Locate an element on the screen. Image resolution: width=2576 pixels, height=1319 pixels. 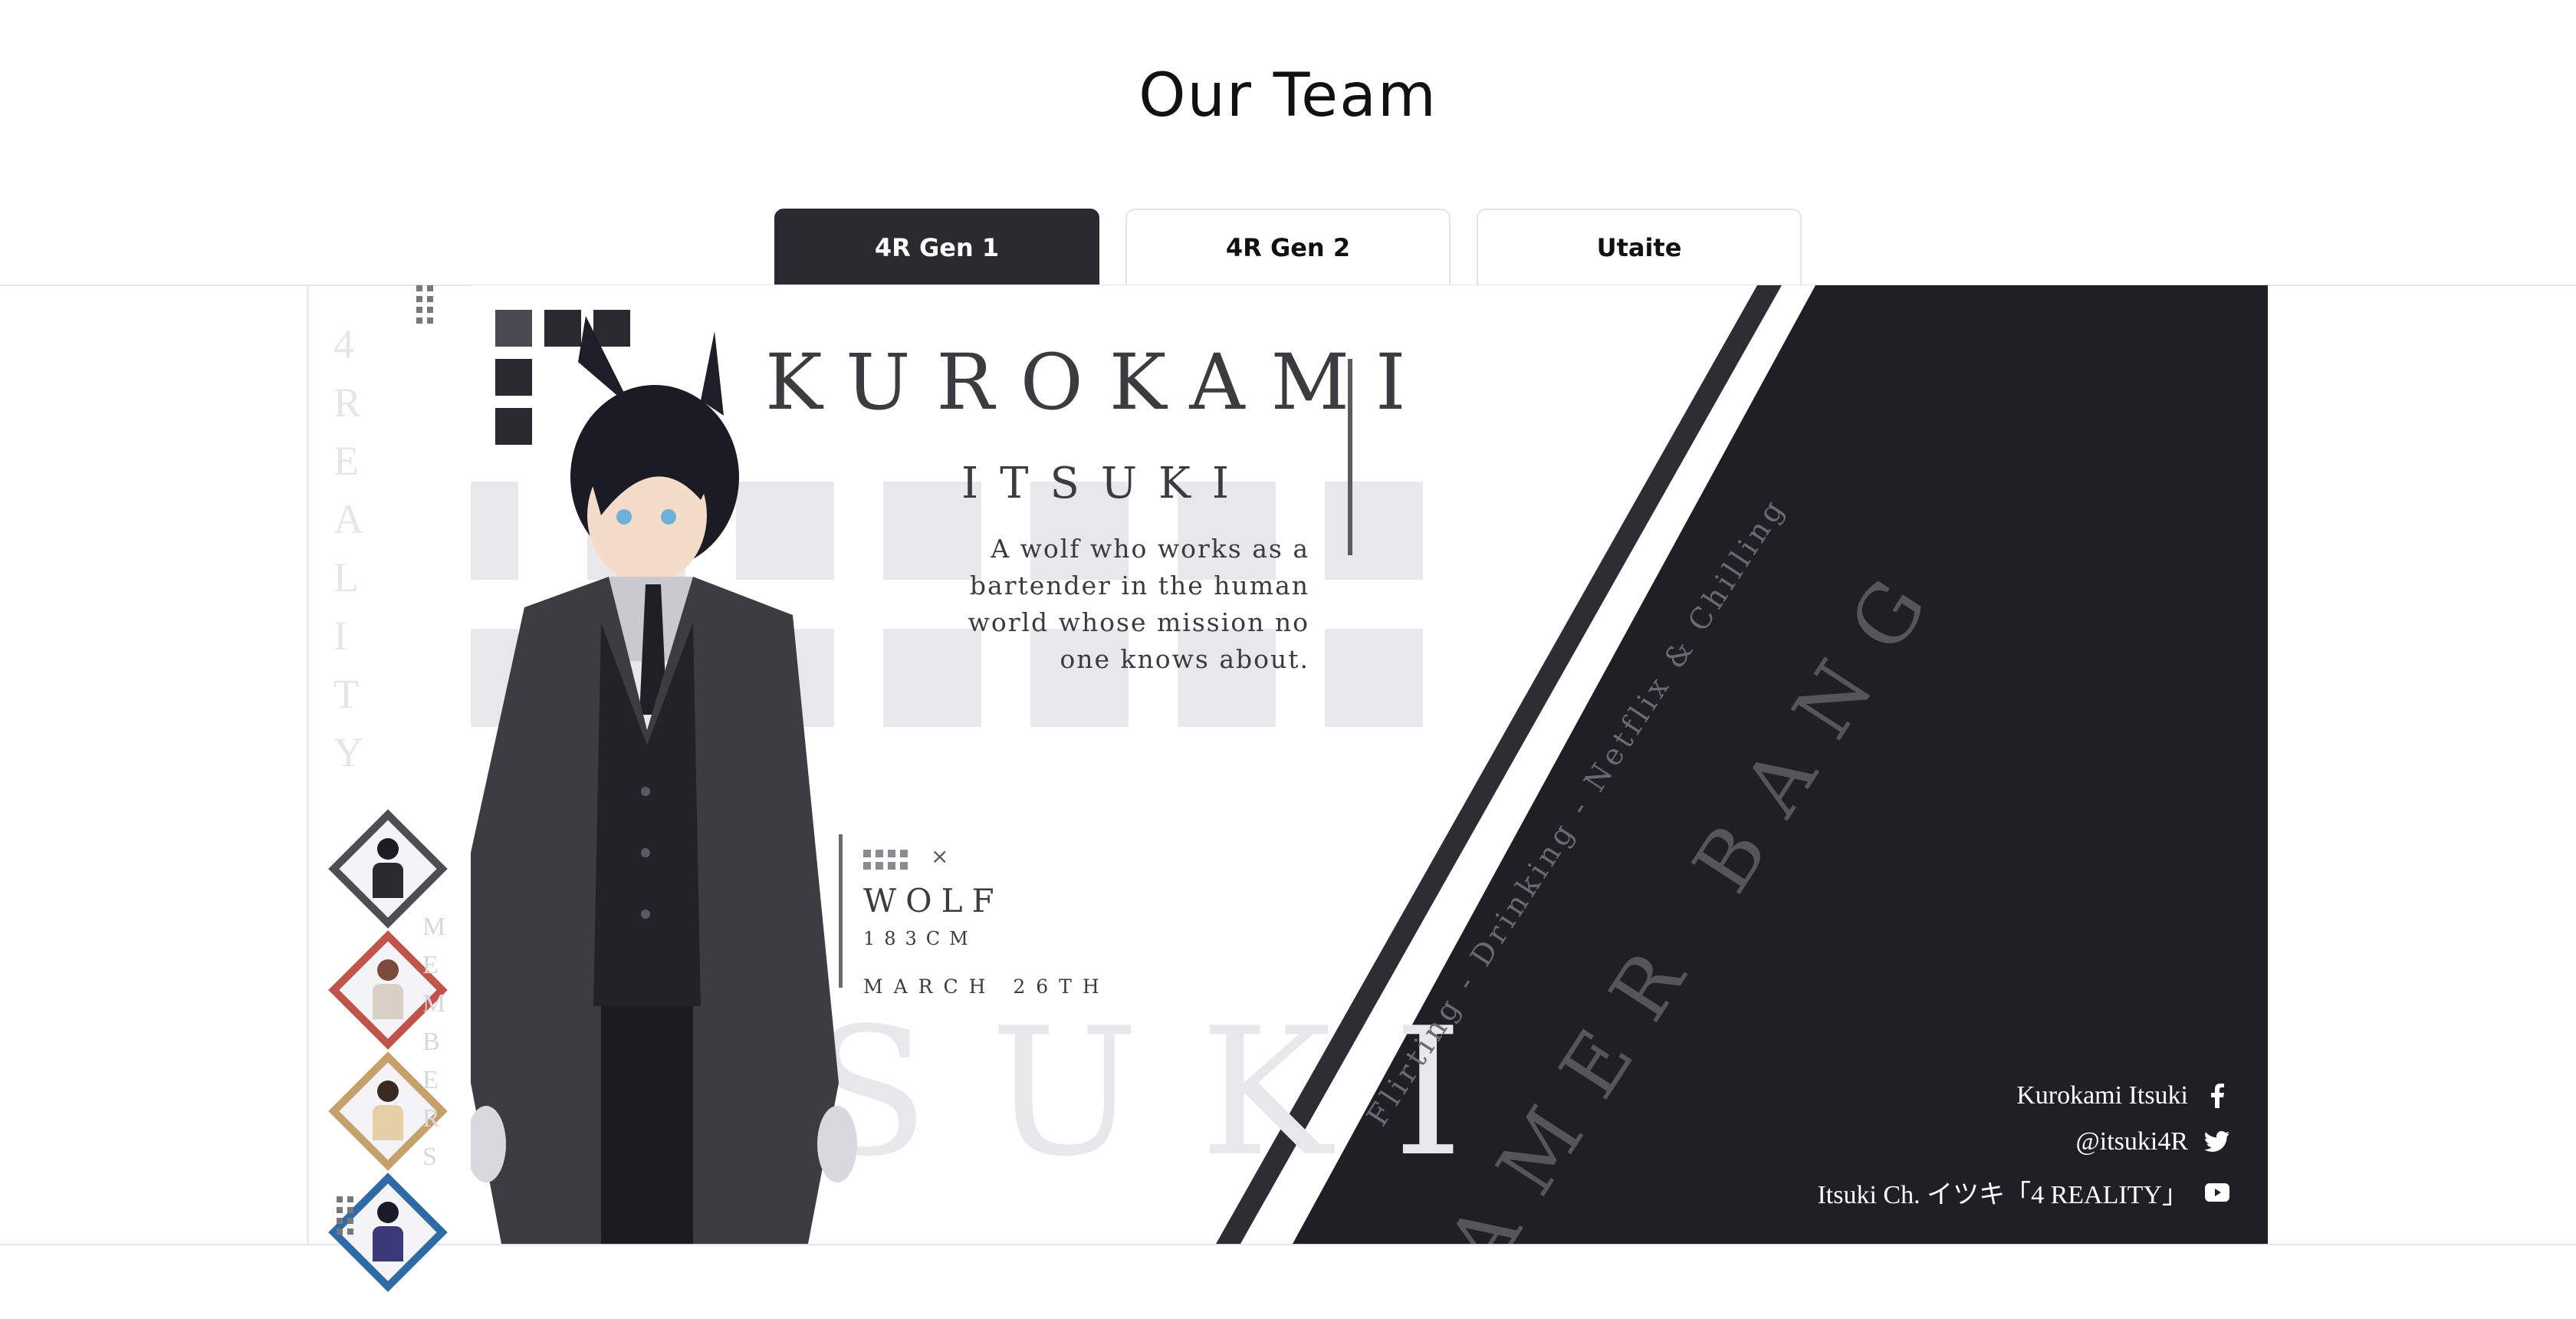
youtube-icon is located at coordinates (2217, 1192).